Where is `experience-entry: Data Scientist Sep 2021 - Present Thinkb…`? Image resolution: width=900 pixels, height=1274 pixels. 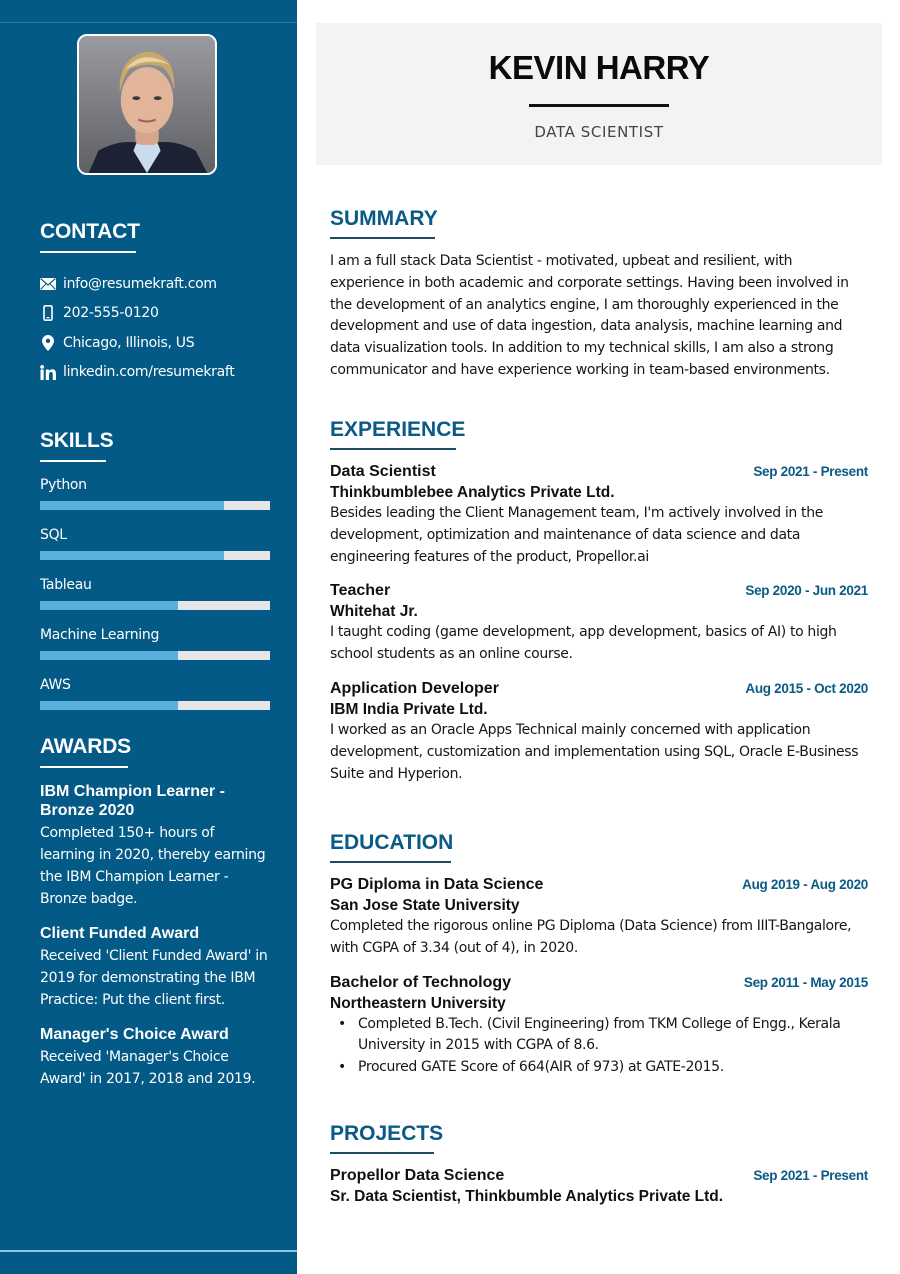
experience-entry: Data Scientist Sep 2021 - Present Thinkb… is located at coordinates (600, 515).